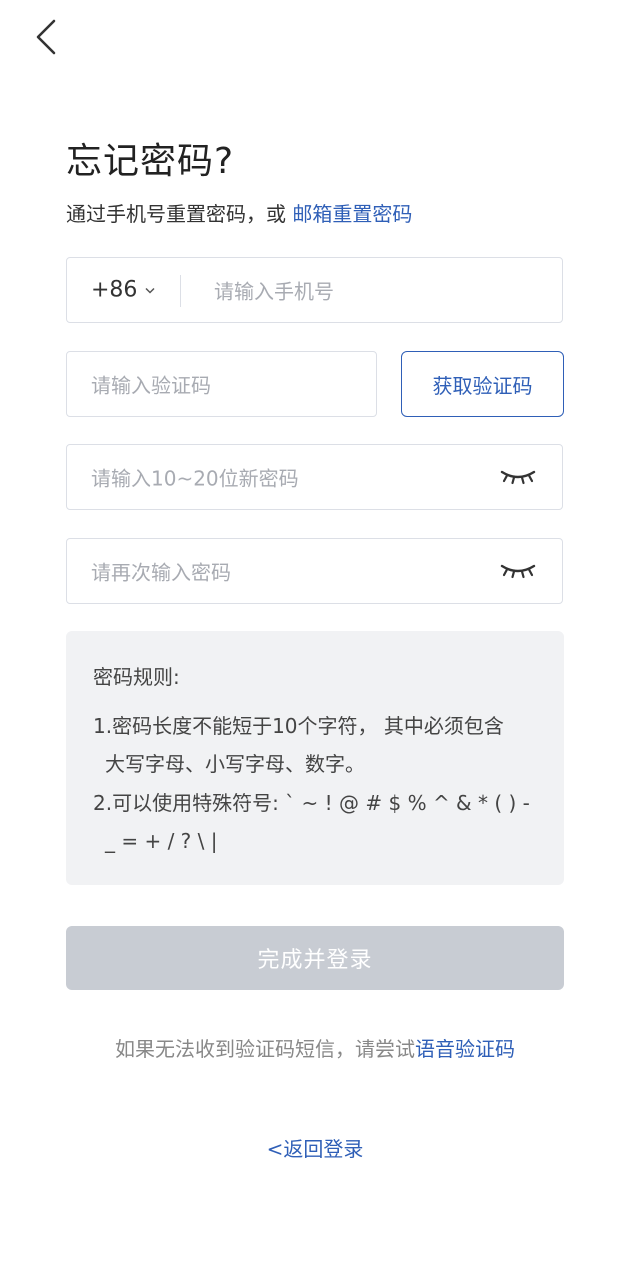  I want to click on country-code-select: +86, so click(123, 290).